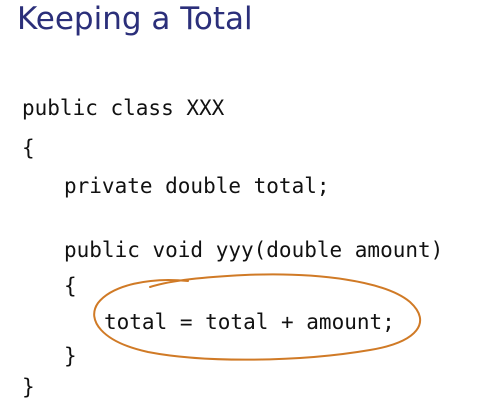 Image resolution: width=484 pixels, height=415 pixels. Describe the element at coordinates (70, 356) in the screenshot. I see `code-line-method-close-brace: }` at that location.